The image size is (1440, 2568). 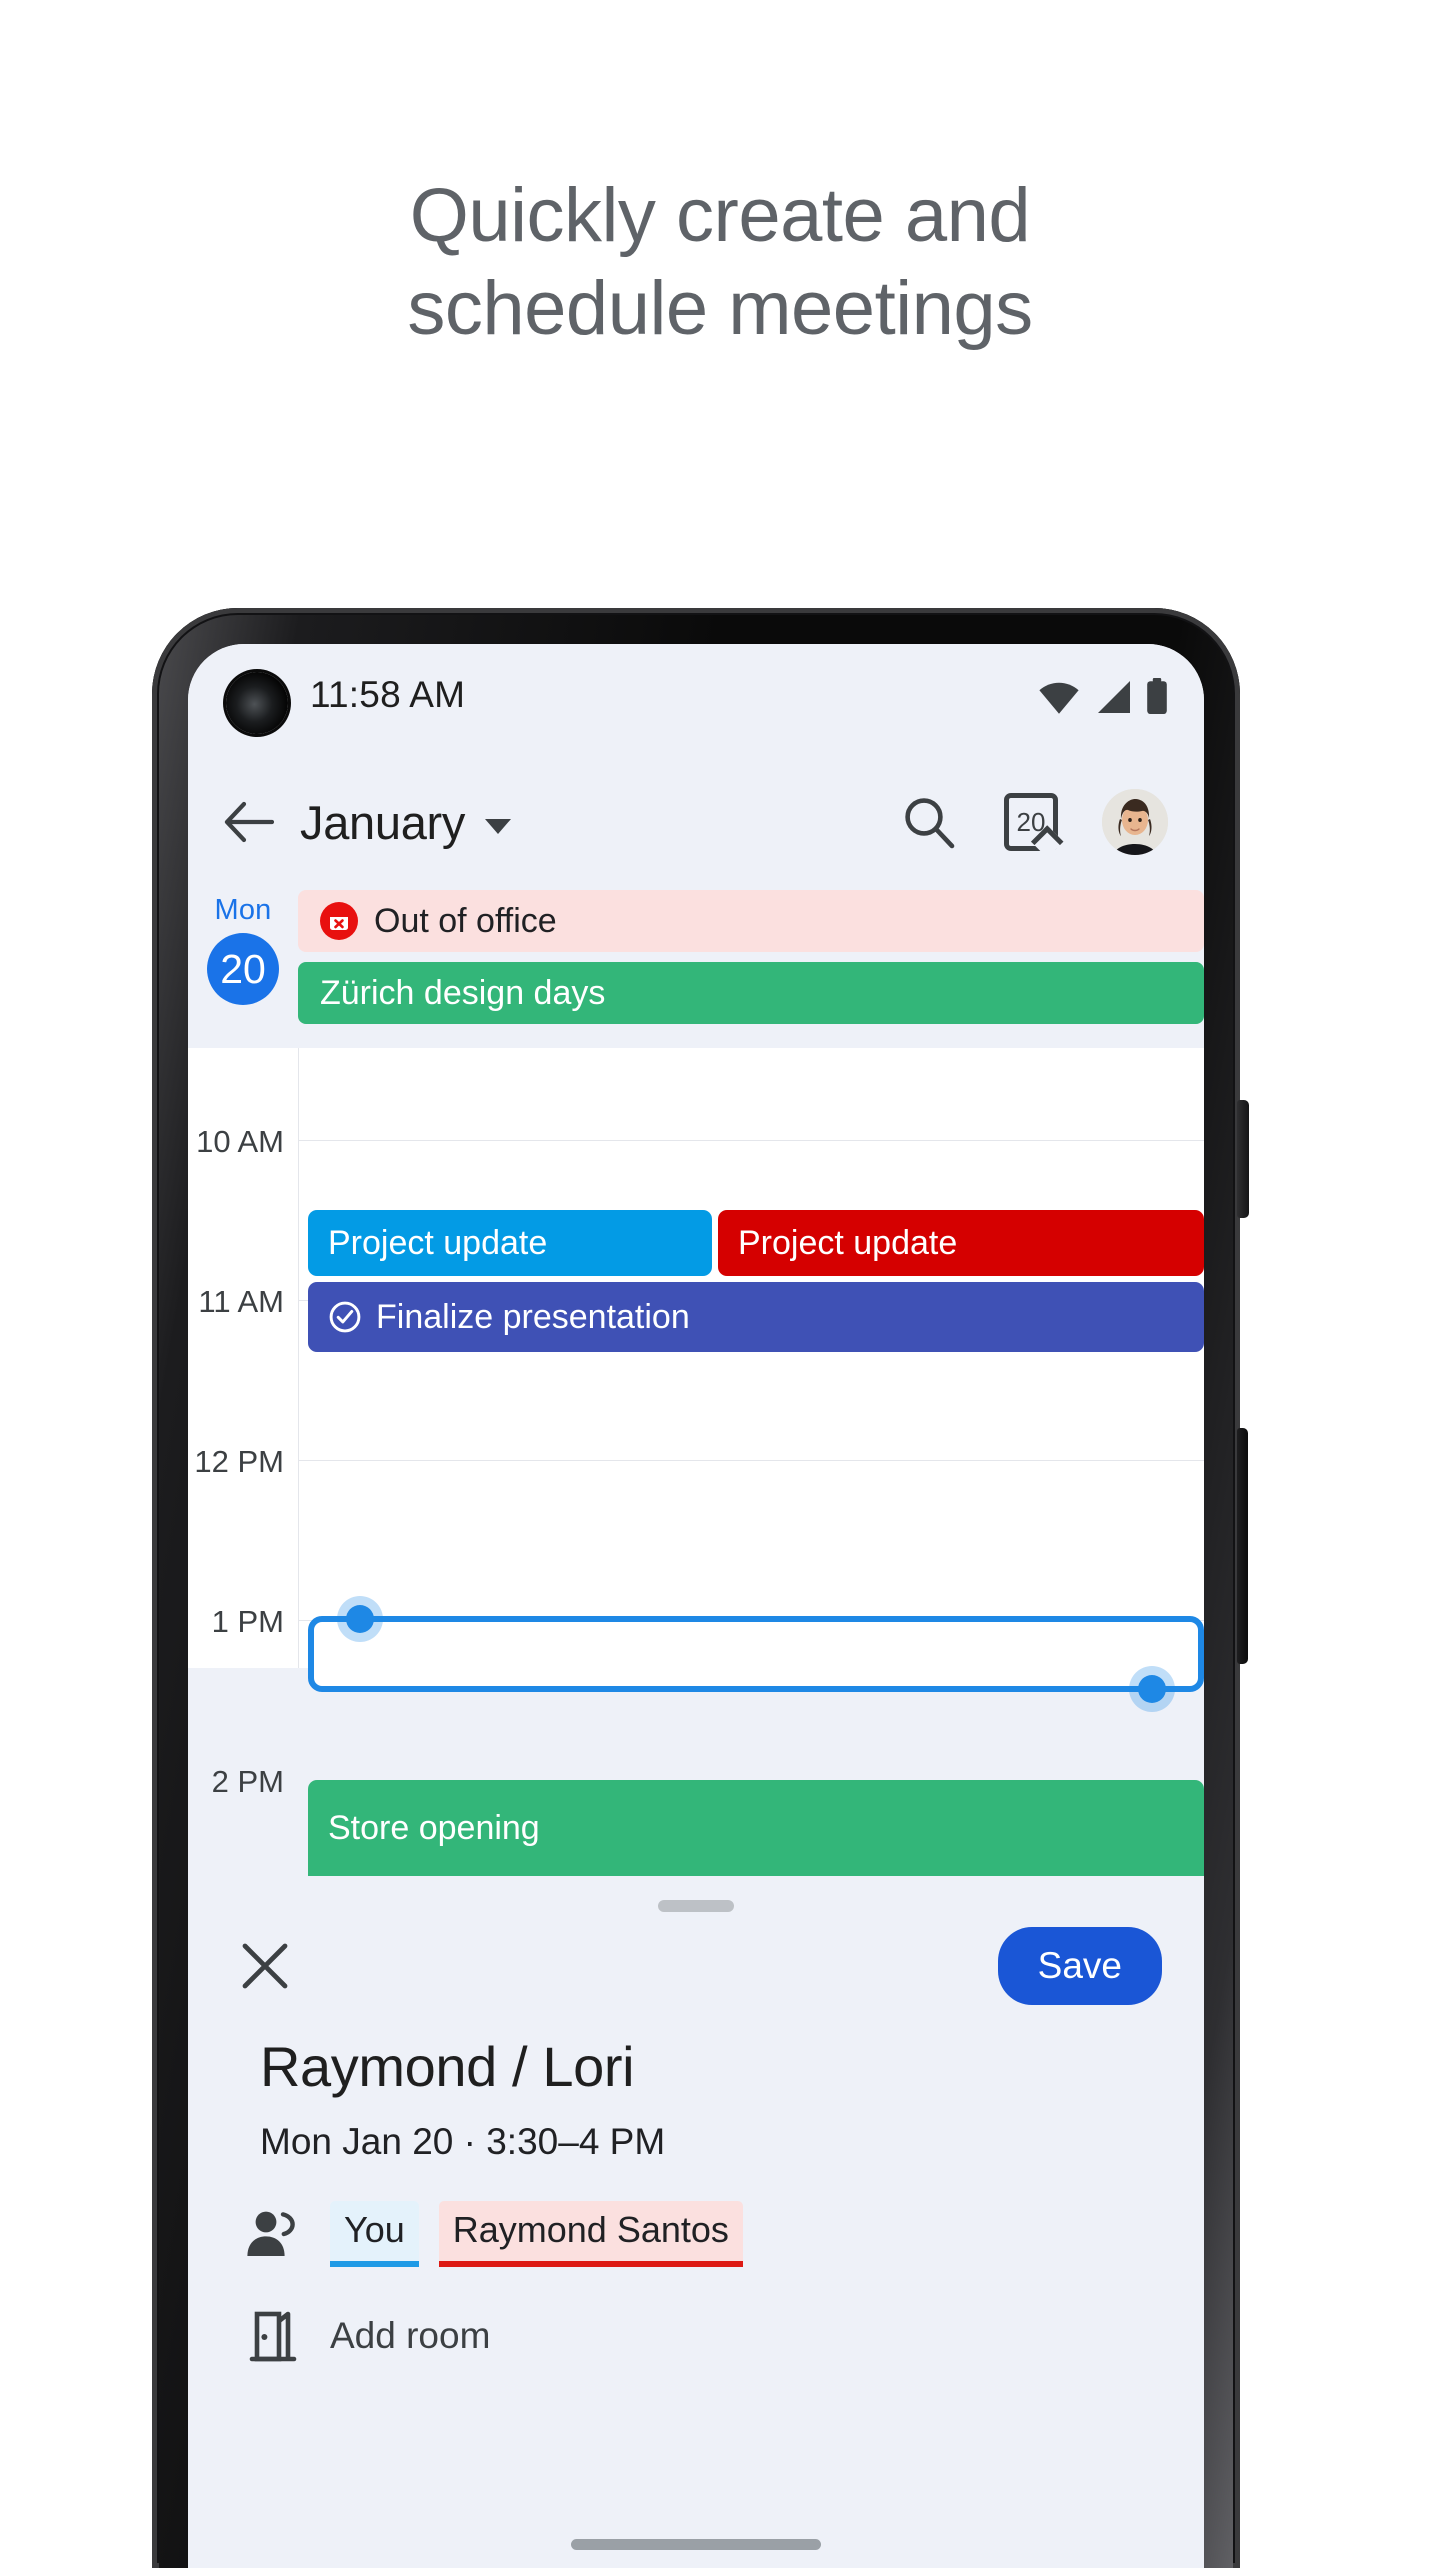 What do you see at coordinates (298, 1358) in the screenshot?
I see `grid-vertical-divider` at bounding box center [298, 1358].